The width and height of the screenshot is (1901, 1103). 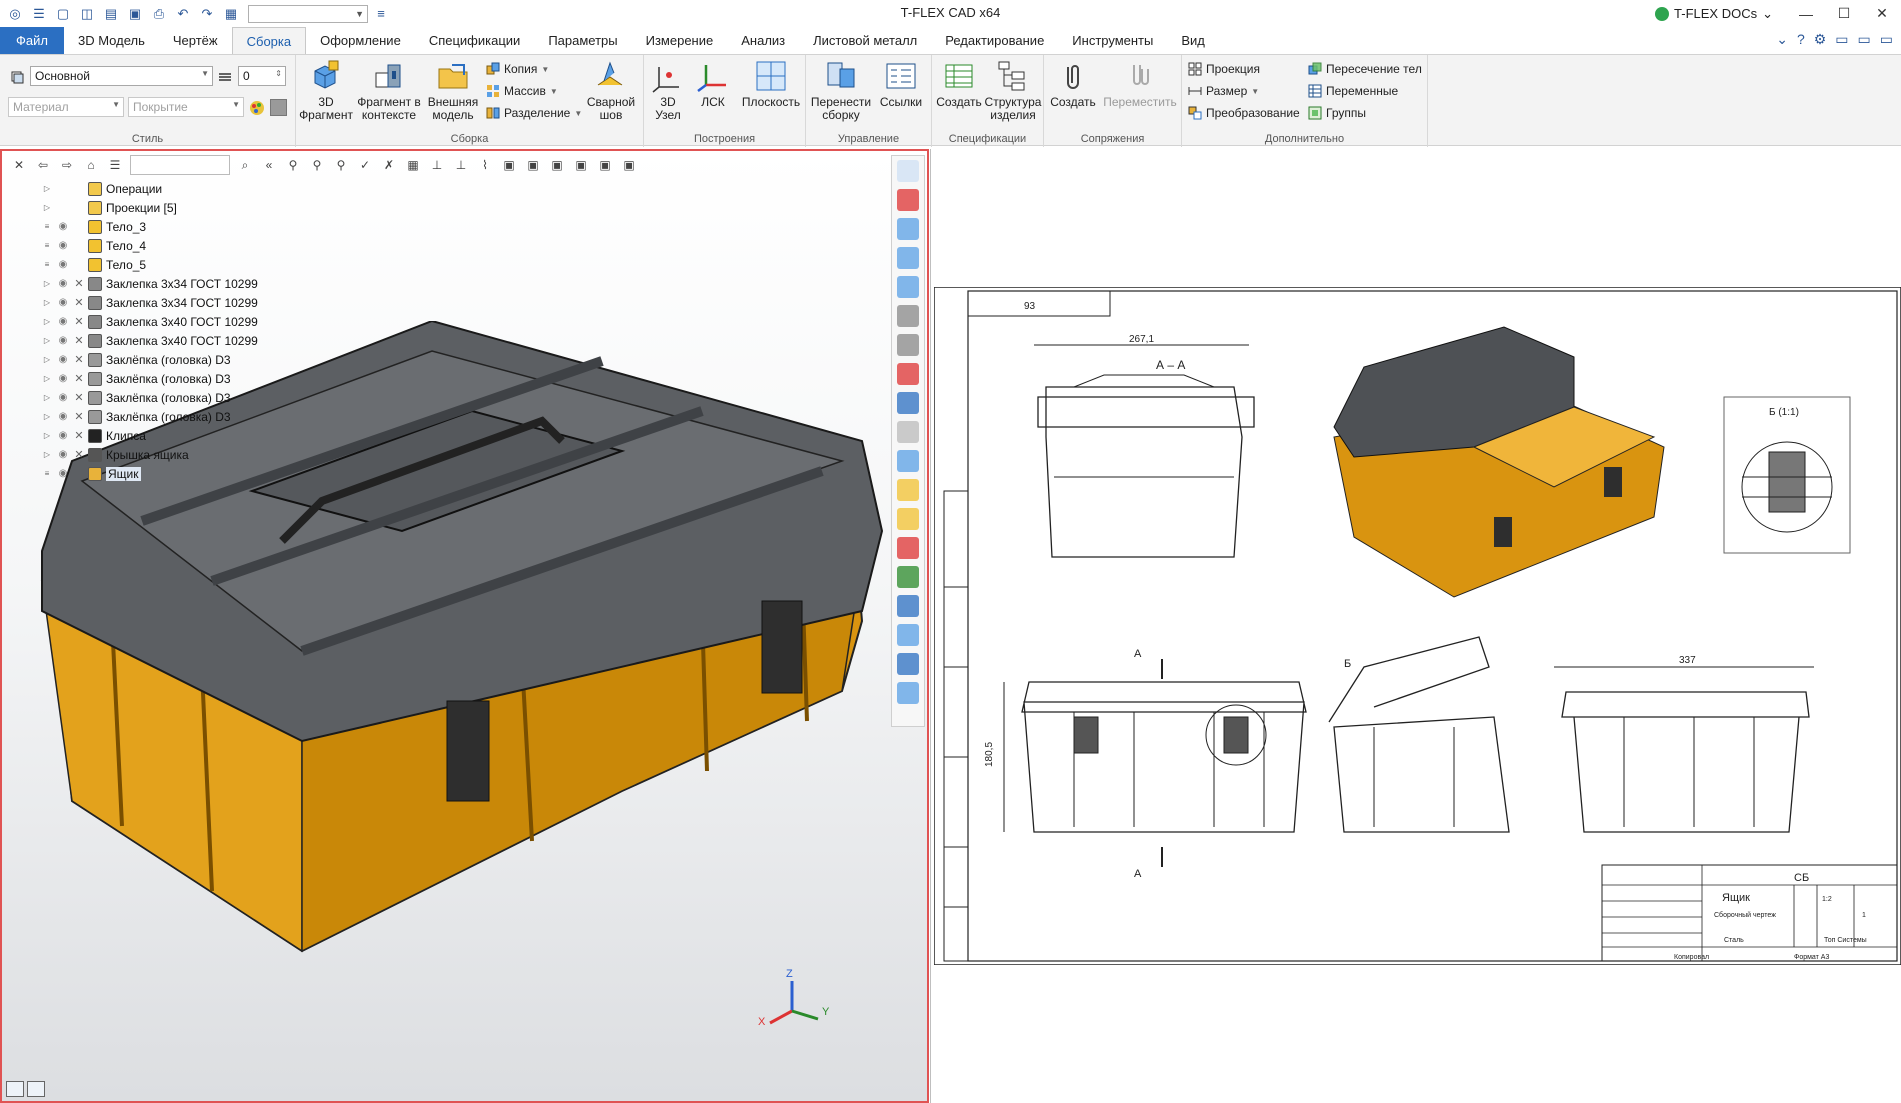 I want to click on tab-3: Сборка, so click(x=269, y=40).